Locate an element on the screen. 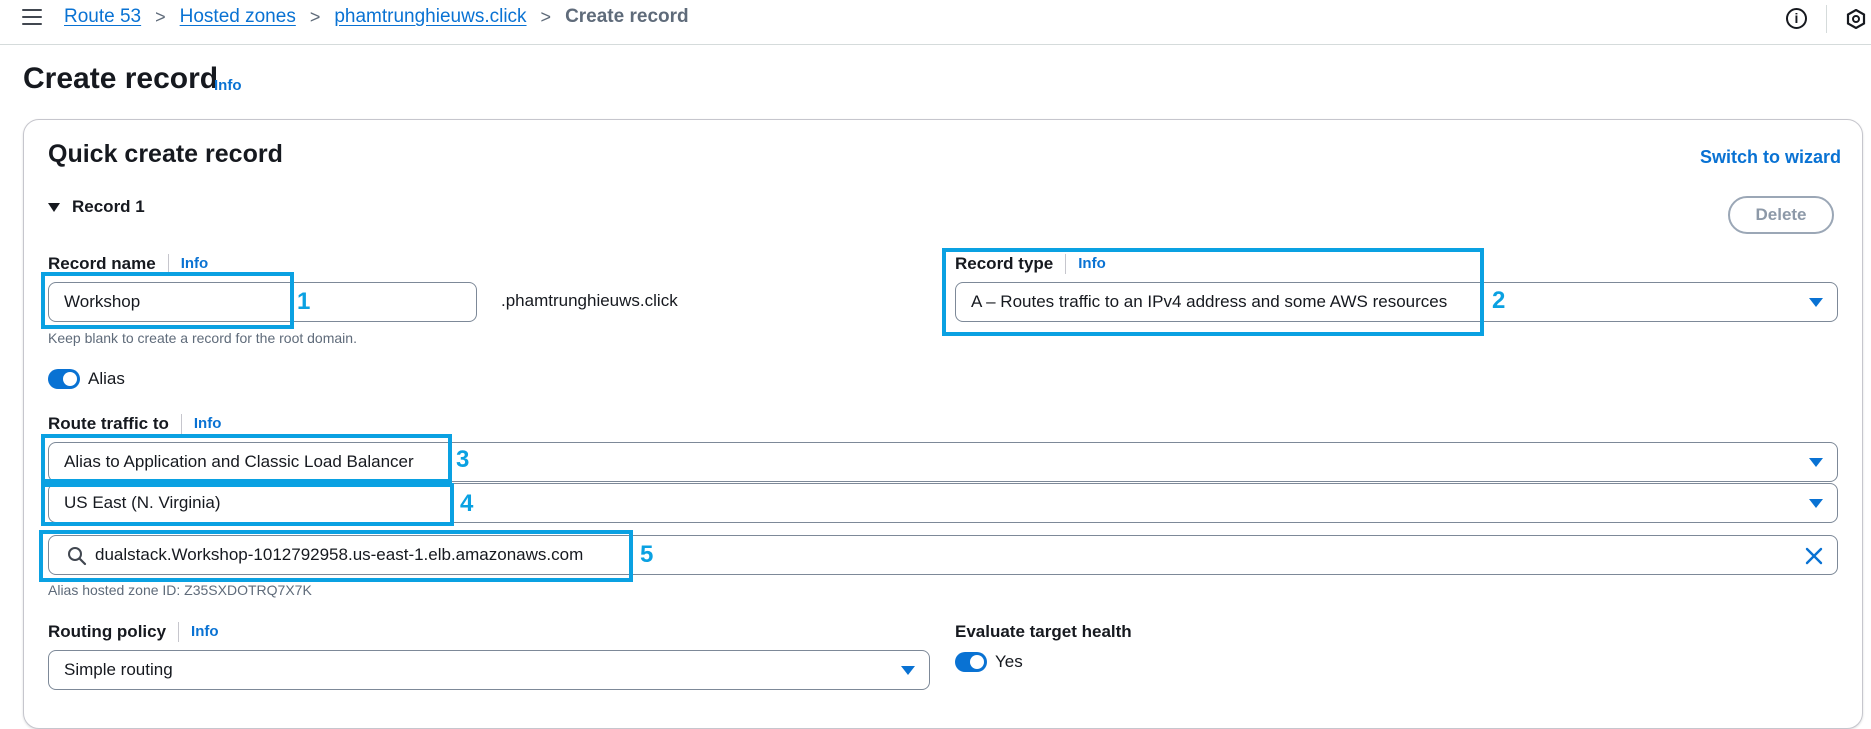  card-title: Quick create record is located at coordinates (165, 154).